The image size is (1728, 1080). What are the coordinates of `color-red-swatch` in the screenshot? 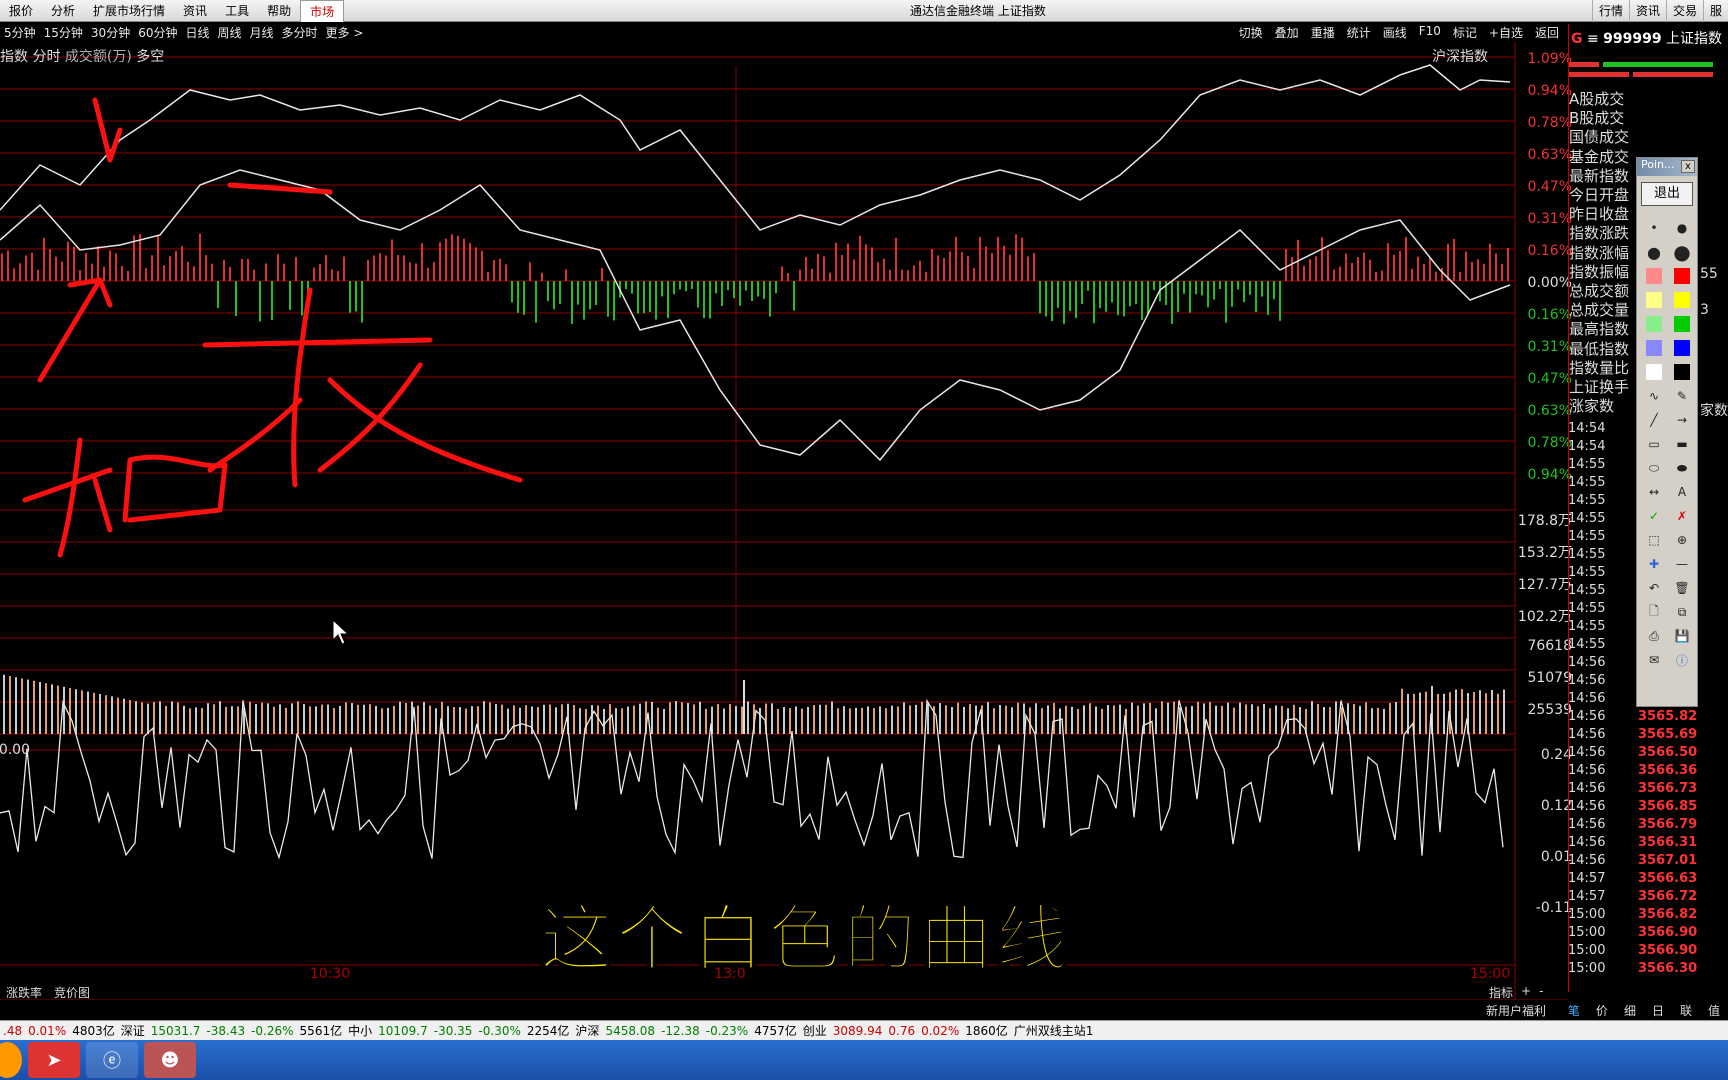 It's located at (1682, 276).